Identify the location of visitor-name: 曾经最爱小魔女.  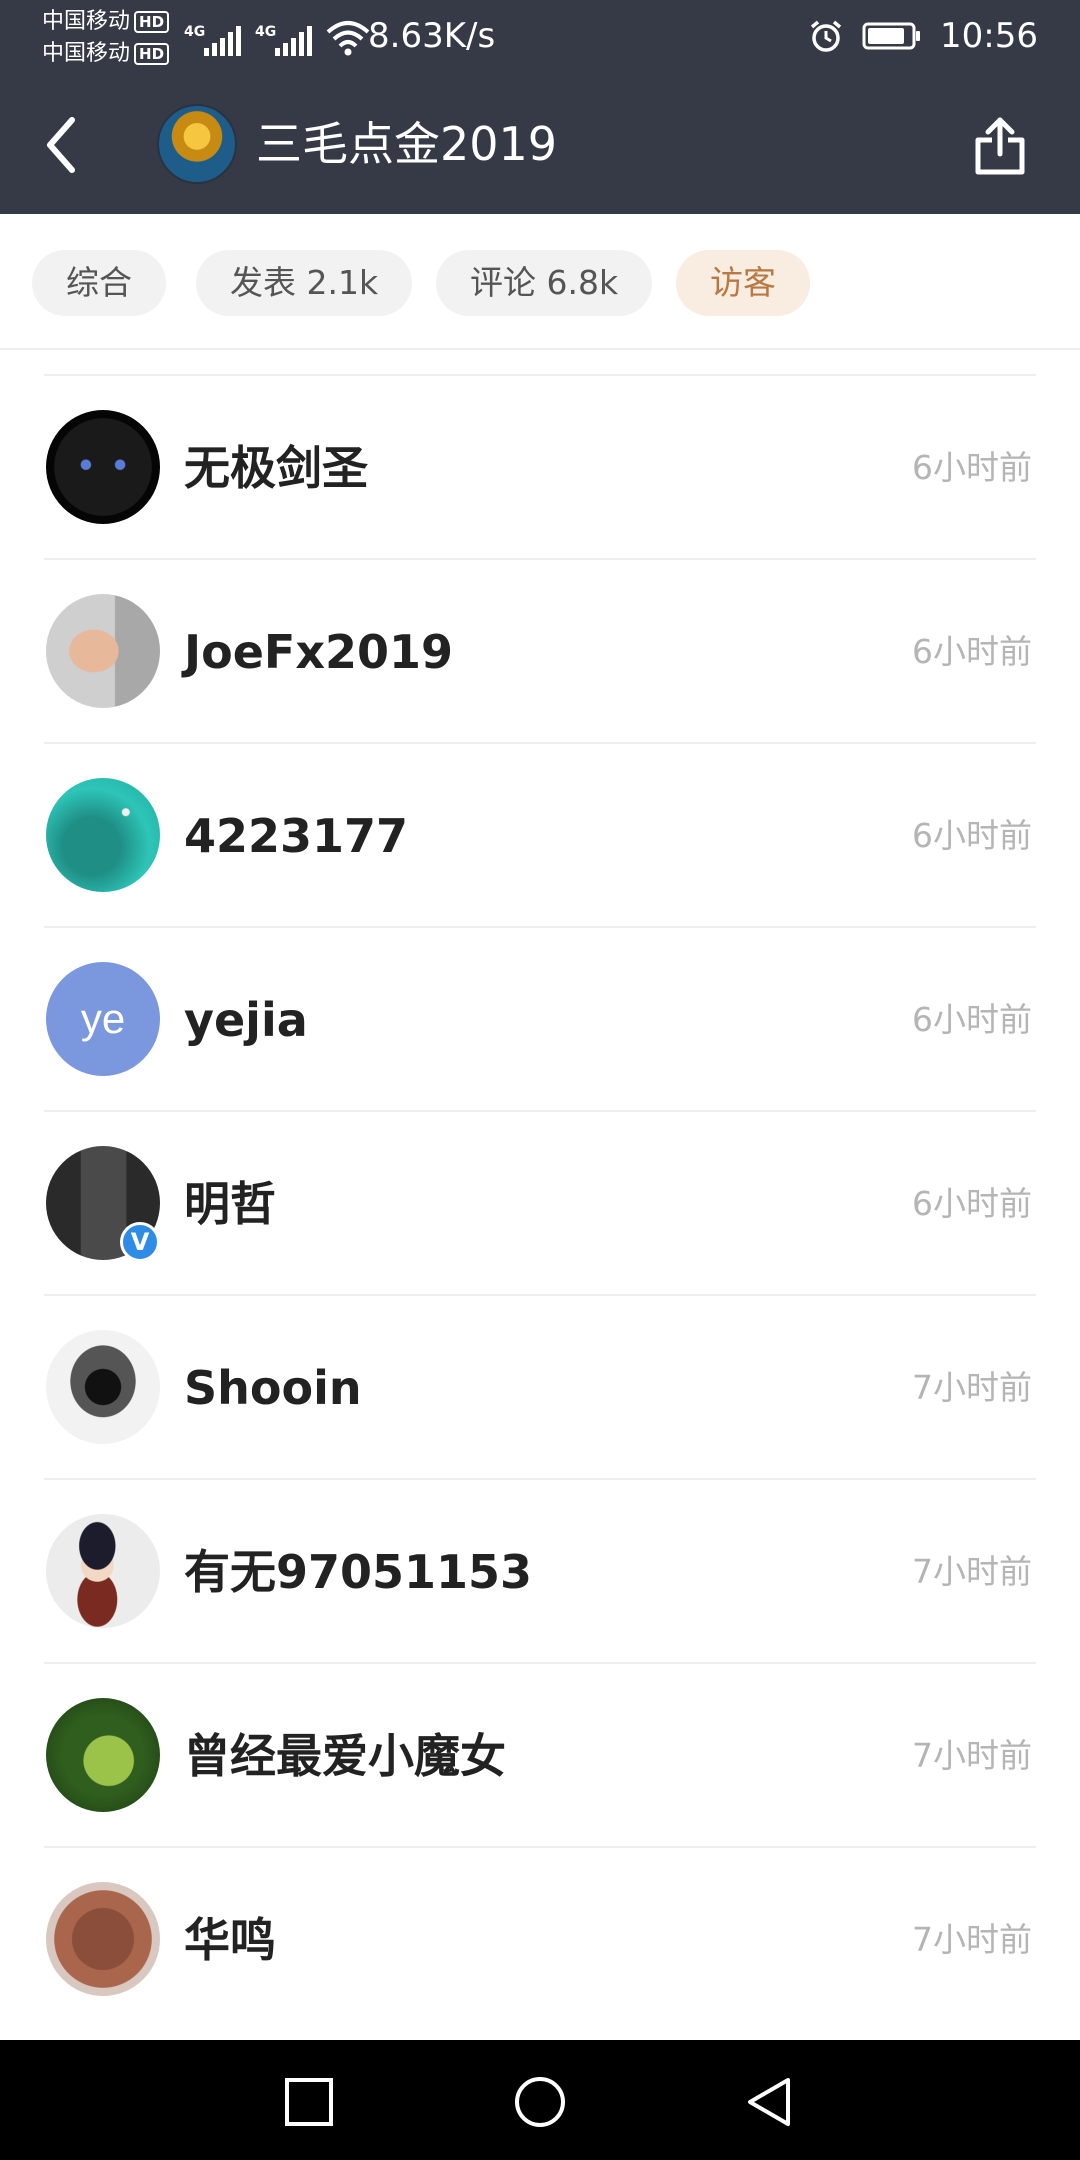
(345, 1756).